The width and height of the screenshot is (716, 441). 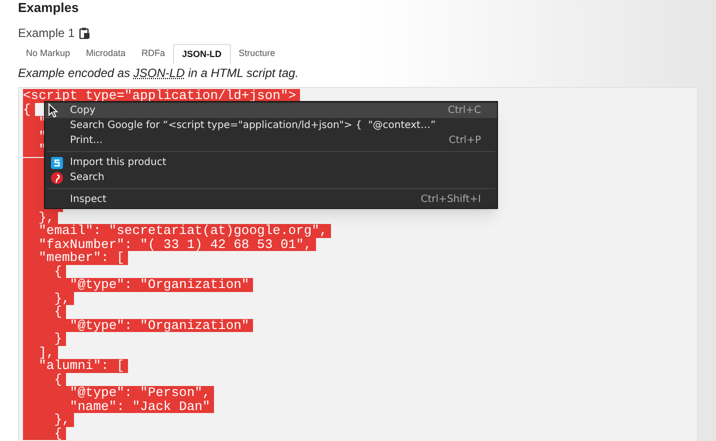 What do you see at coordinates (84, 33) in the screenshot?
I see `clipboard-icon` at bounding box center [84, 33].